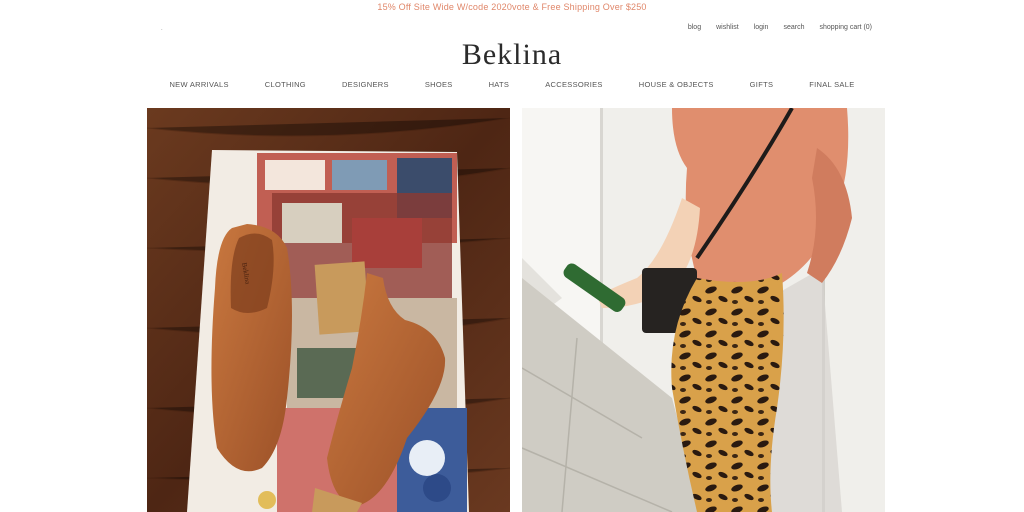 This screenshot has width=1024, height=512. Describe the element at coordinates (676, 84) in the screenshot. I see `nav-item-house-objects: HOUSE & OBJECTS` at that location.